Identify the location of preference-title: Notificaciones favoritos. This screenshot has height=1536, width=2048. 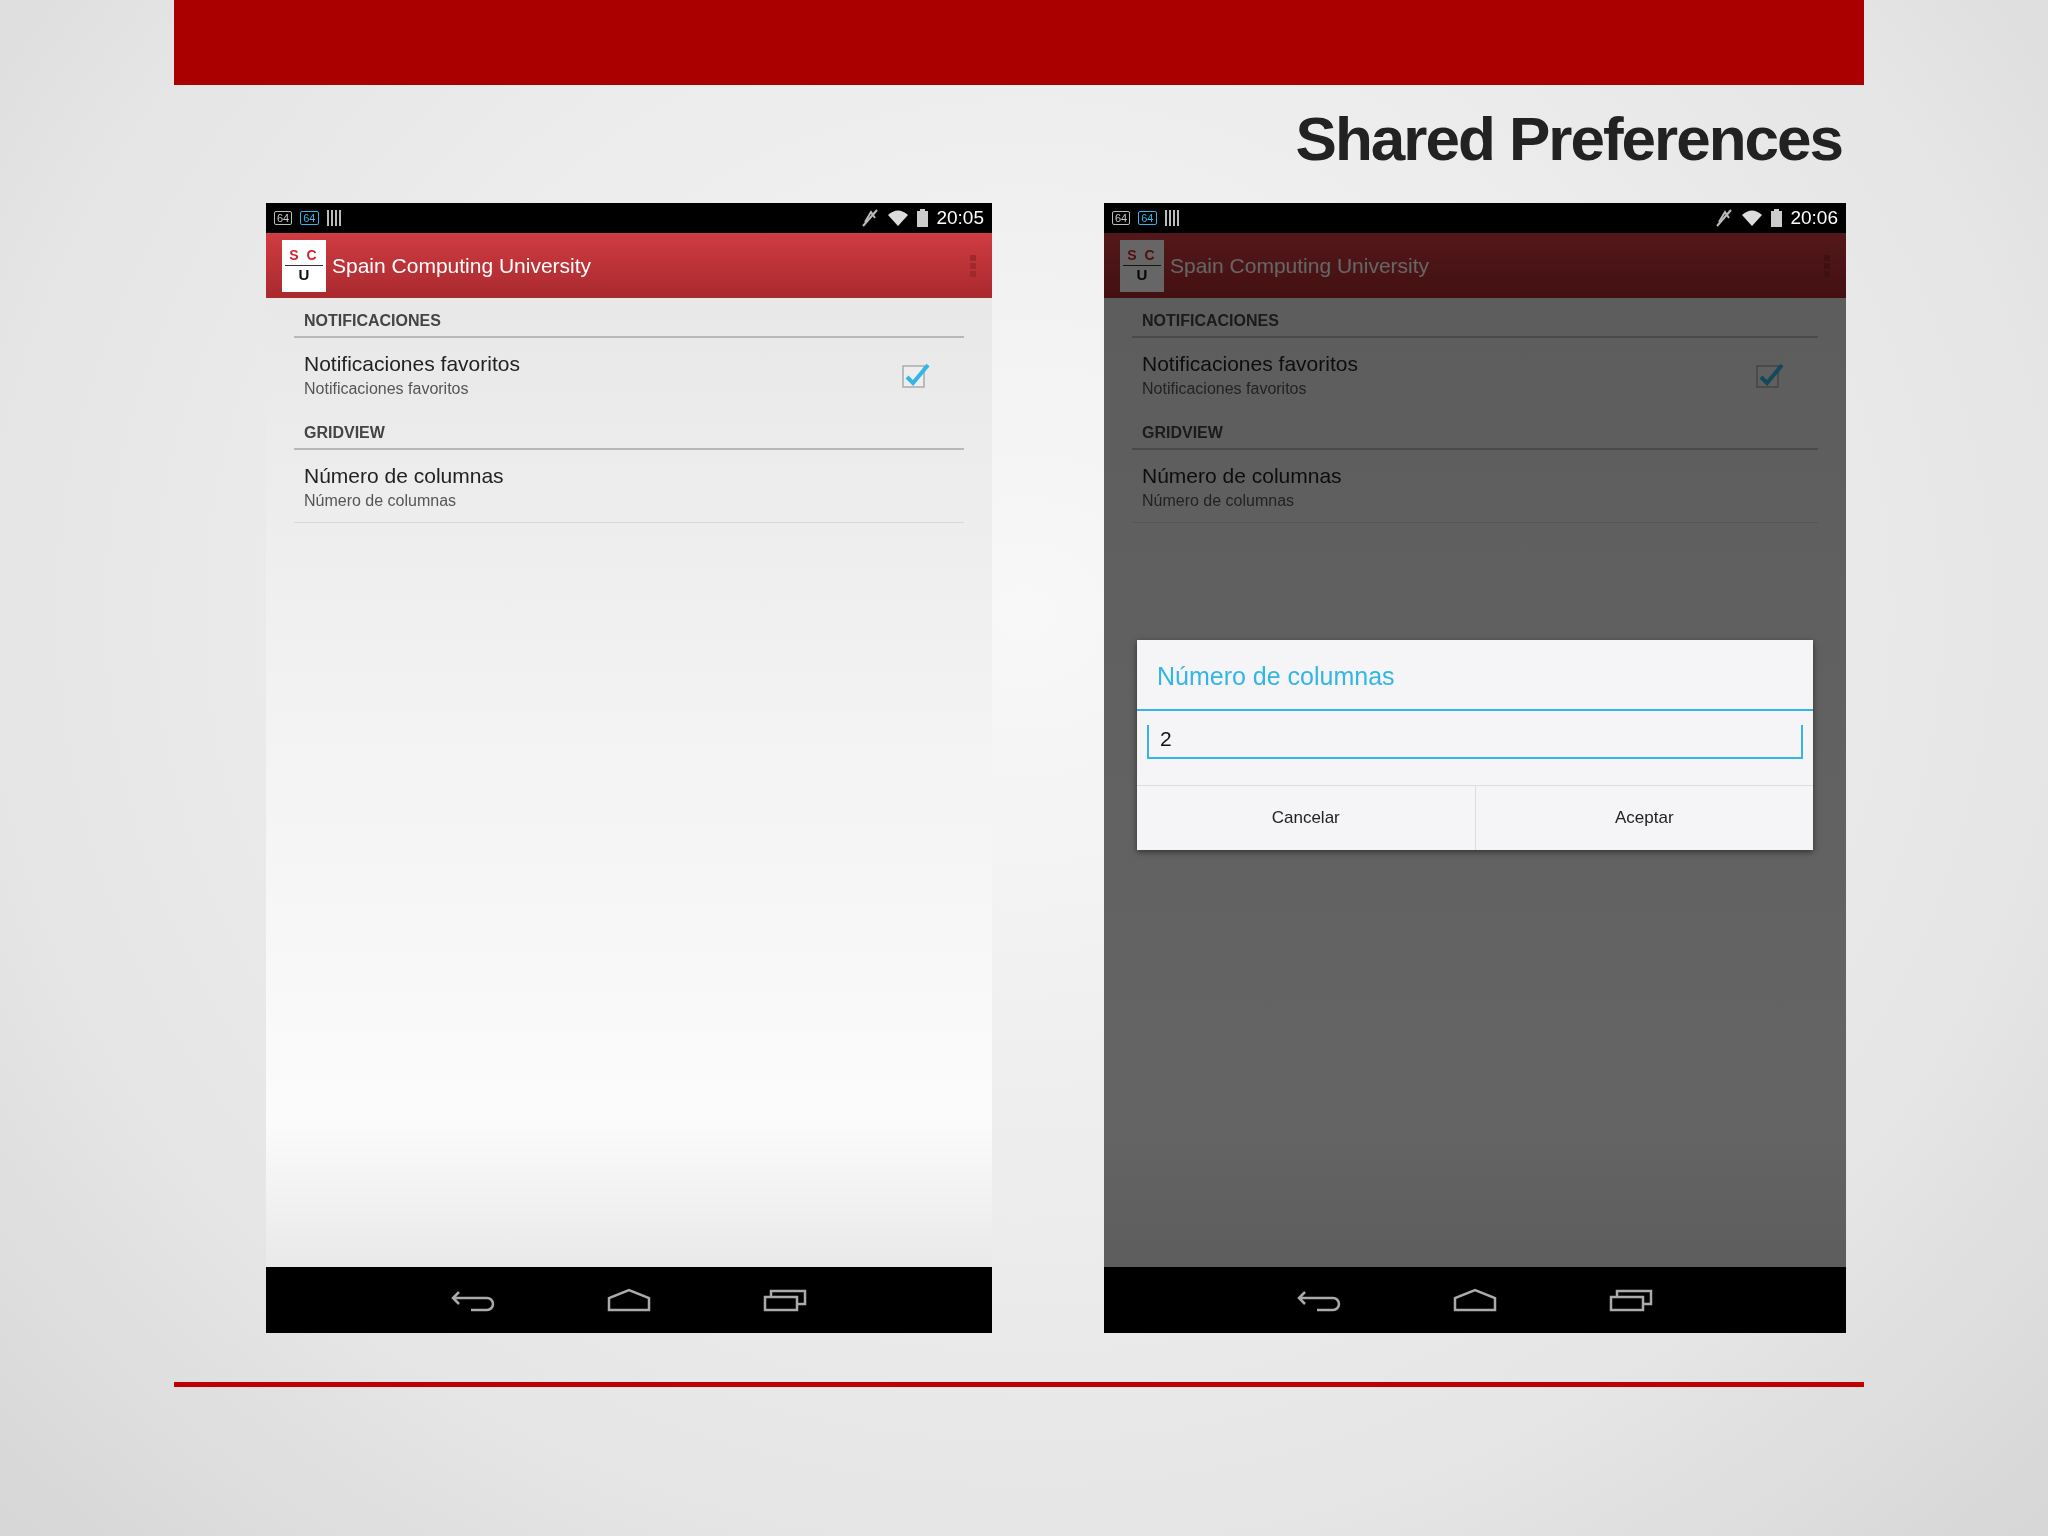
(603, 364).